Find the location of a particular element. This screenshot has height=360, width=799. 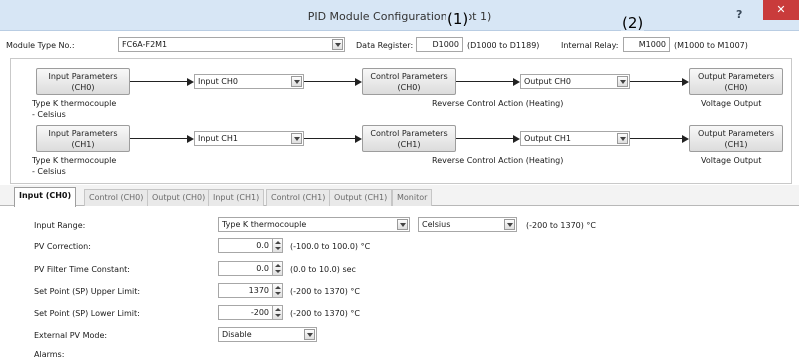

tab-output-ch0: Output (CH0) is located at coordinates (179, 197).